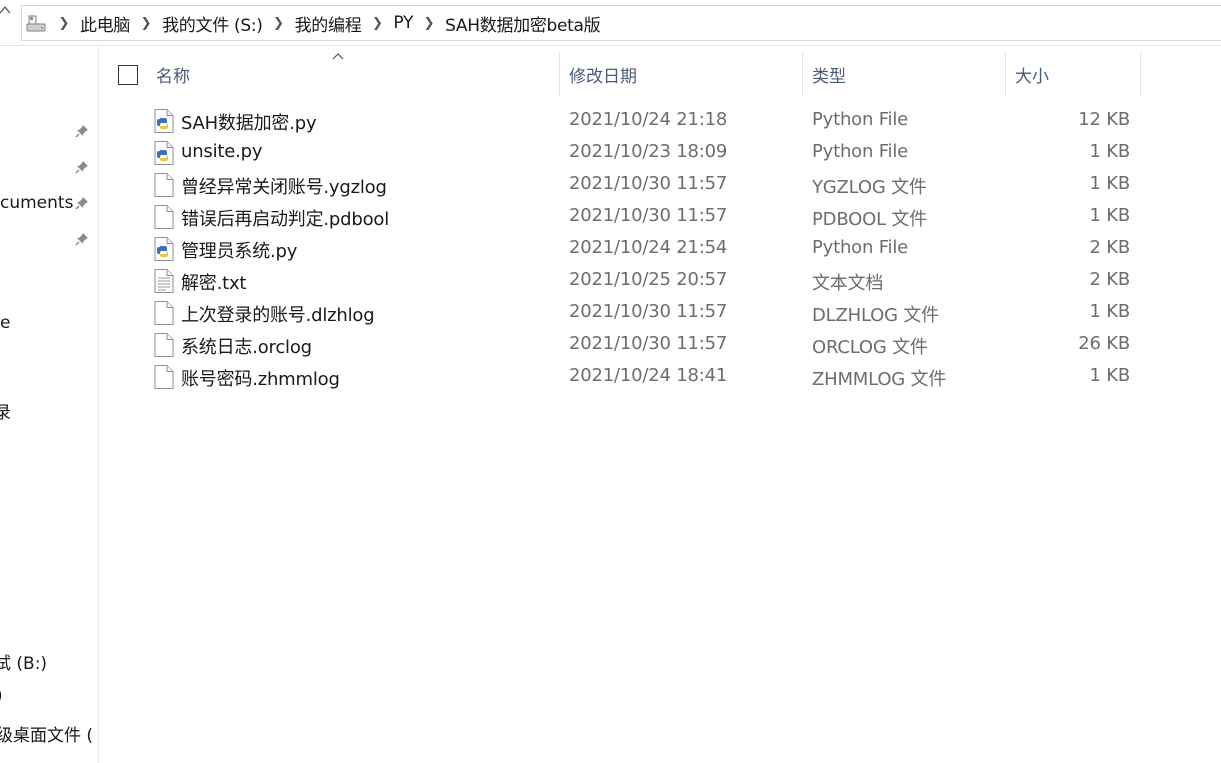 This screenshot has height=763, width=1221. Describe the element at coordinates (648, 247) in the screenshot. I see `file-date-modified: 2021/10/24 21:54` at that location.